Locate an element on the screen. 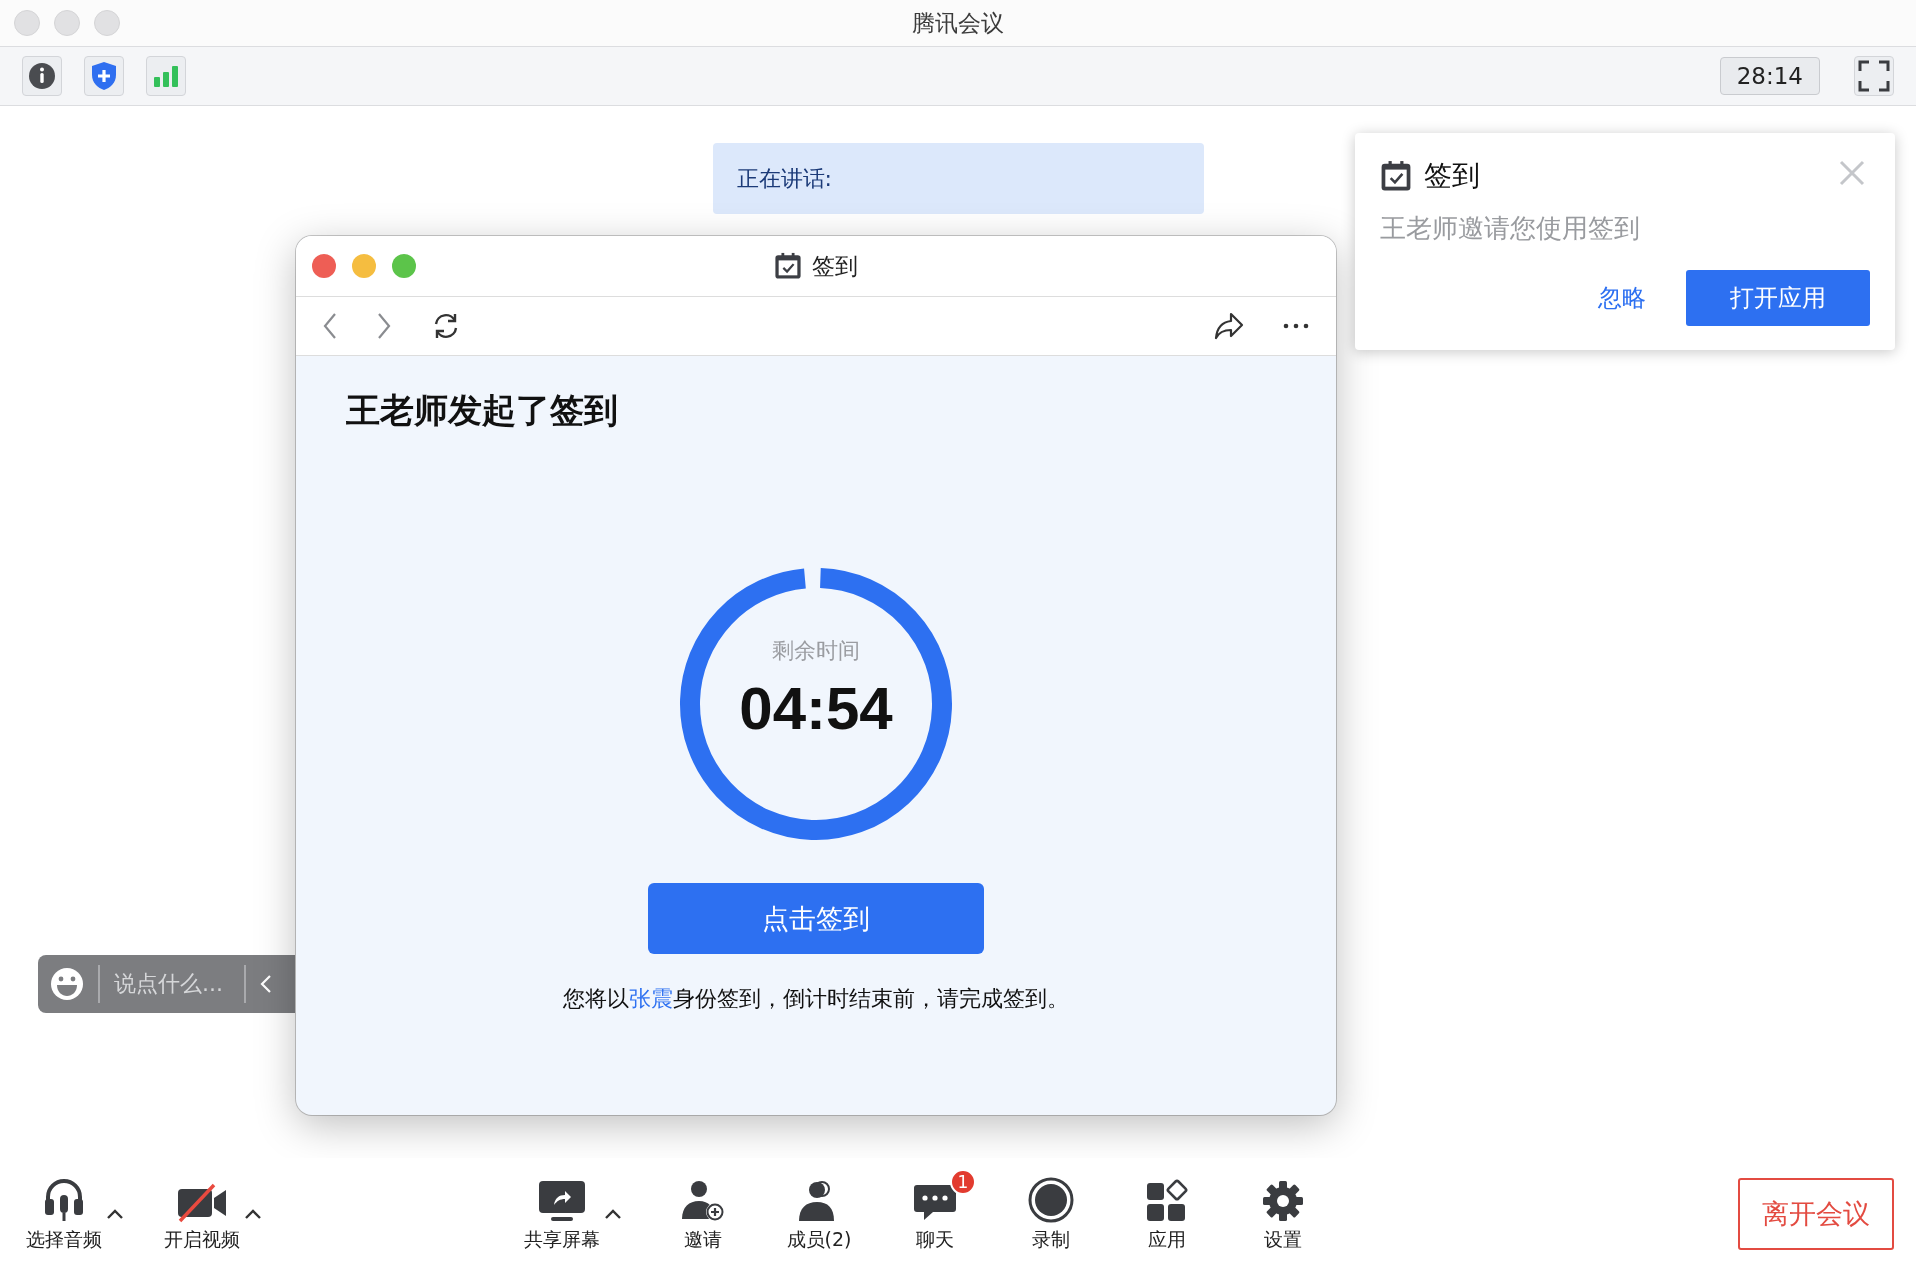 The width and height of the screenshot is (1916, 1270). record-icon is located at coordinates (1051, 1200).